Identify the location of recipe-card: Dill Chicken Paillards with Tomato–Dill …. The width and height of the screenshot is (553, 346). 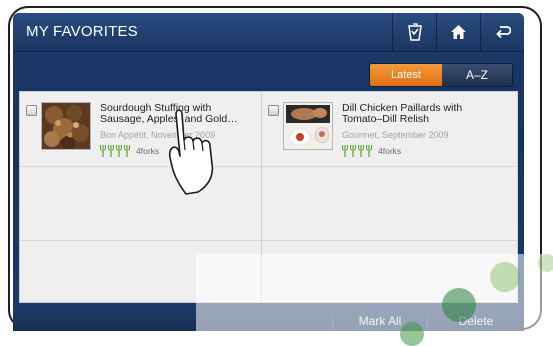
(390, 129).